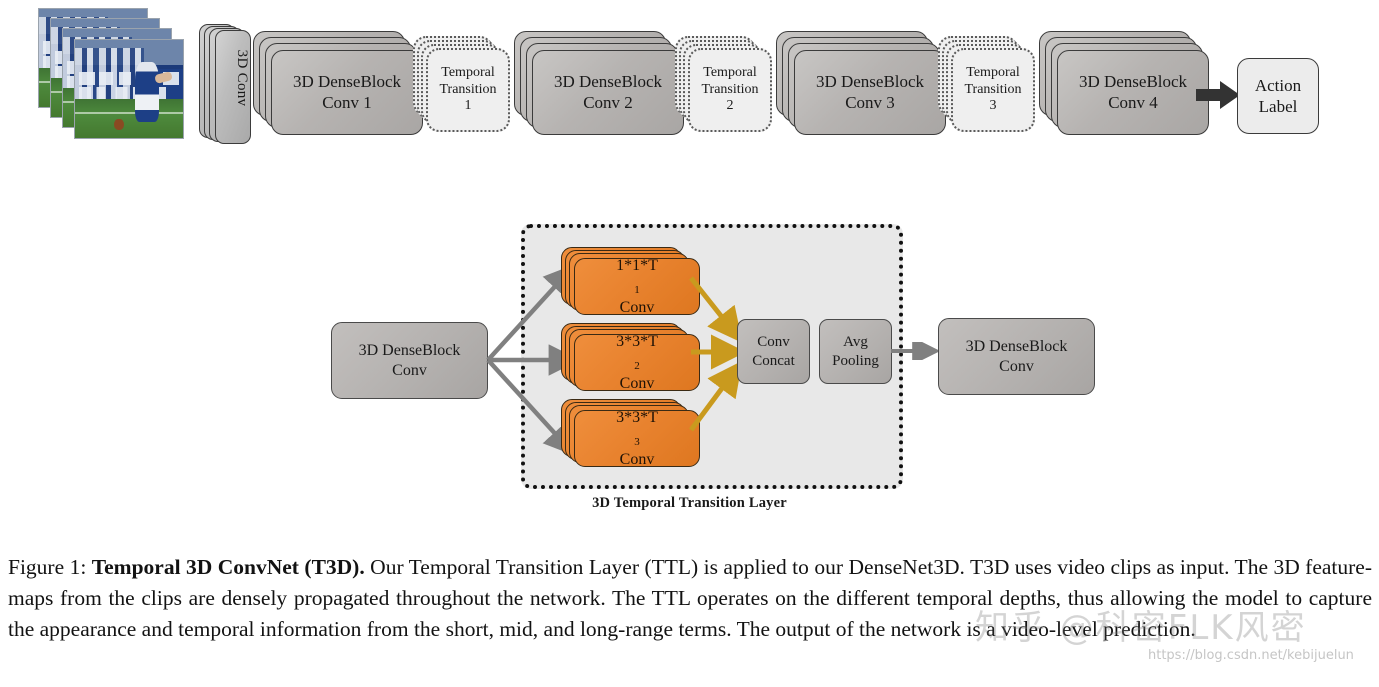 This screenshot has width=1379, height=687. I want to click on block-denseblock-conv-3: 3D DenseBlock Conv 3, so click(861, 86).